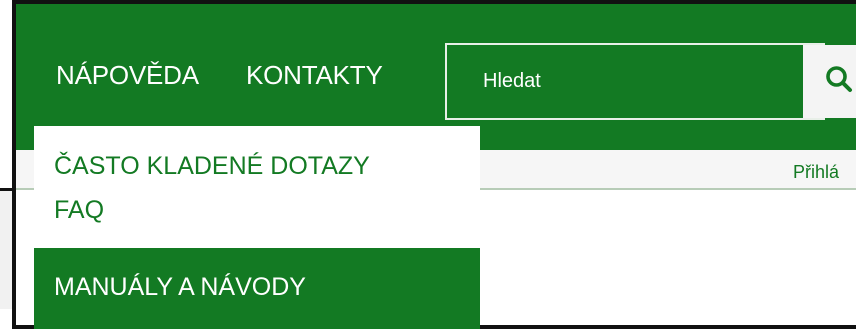 This screenshot has width=856, height=329. What do you see at coordinates (816, 172) in the screenshot?
I see `login-link: Přihlá` at bounding box center [816, 172].